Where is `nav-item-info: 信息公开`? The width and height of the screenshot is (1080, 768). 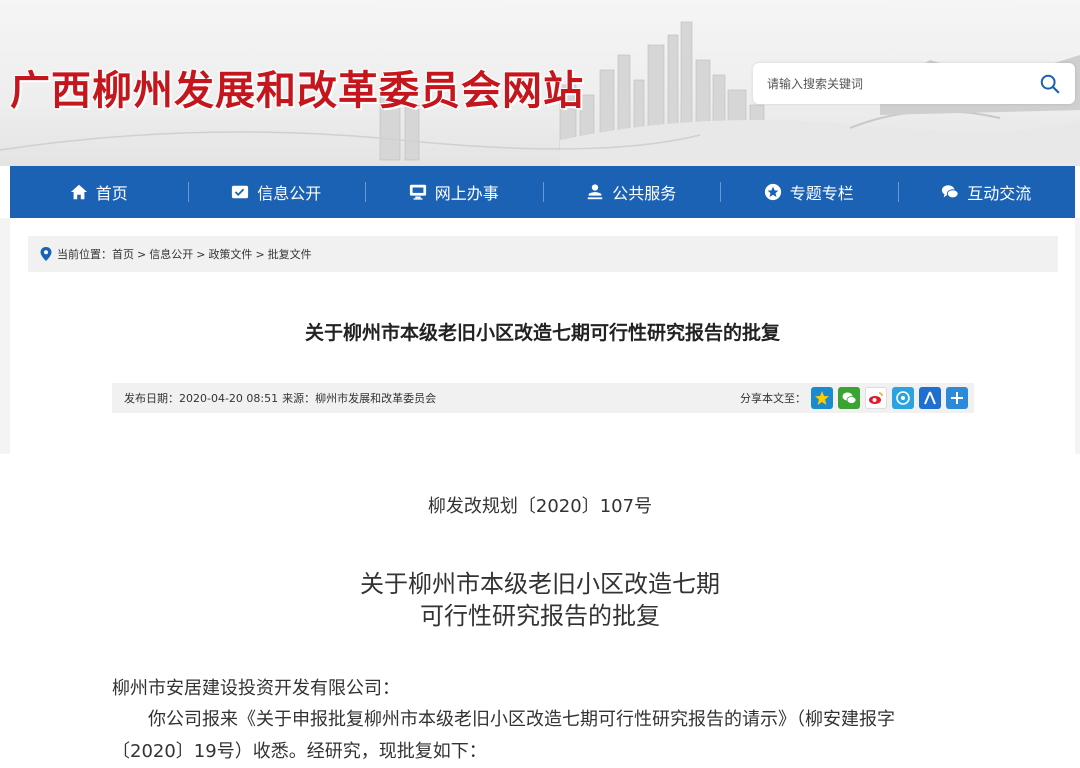 nav-item-info: 信息公开 is located at coordinates (276, 192).